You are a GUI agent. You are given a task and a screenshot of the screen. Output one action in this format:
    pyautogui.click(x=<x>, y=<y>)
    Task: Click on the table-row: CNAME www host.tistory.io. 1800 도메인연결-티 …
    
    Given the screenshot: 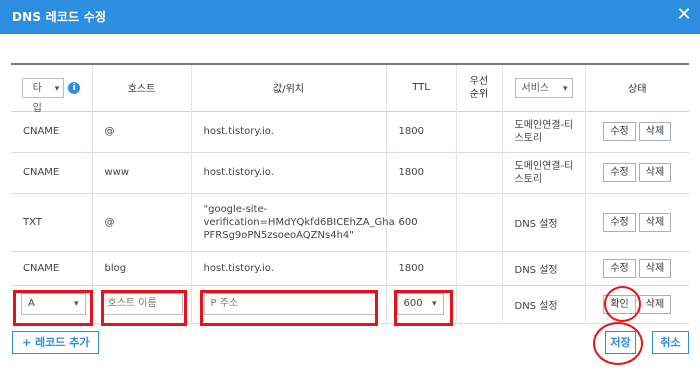 What is the action you would take?
    pyautogui.click(x=350, y=172)
    